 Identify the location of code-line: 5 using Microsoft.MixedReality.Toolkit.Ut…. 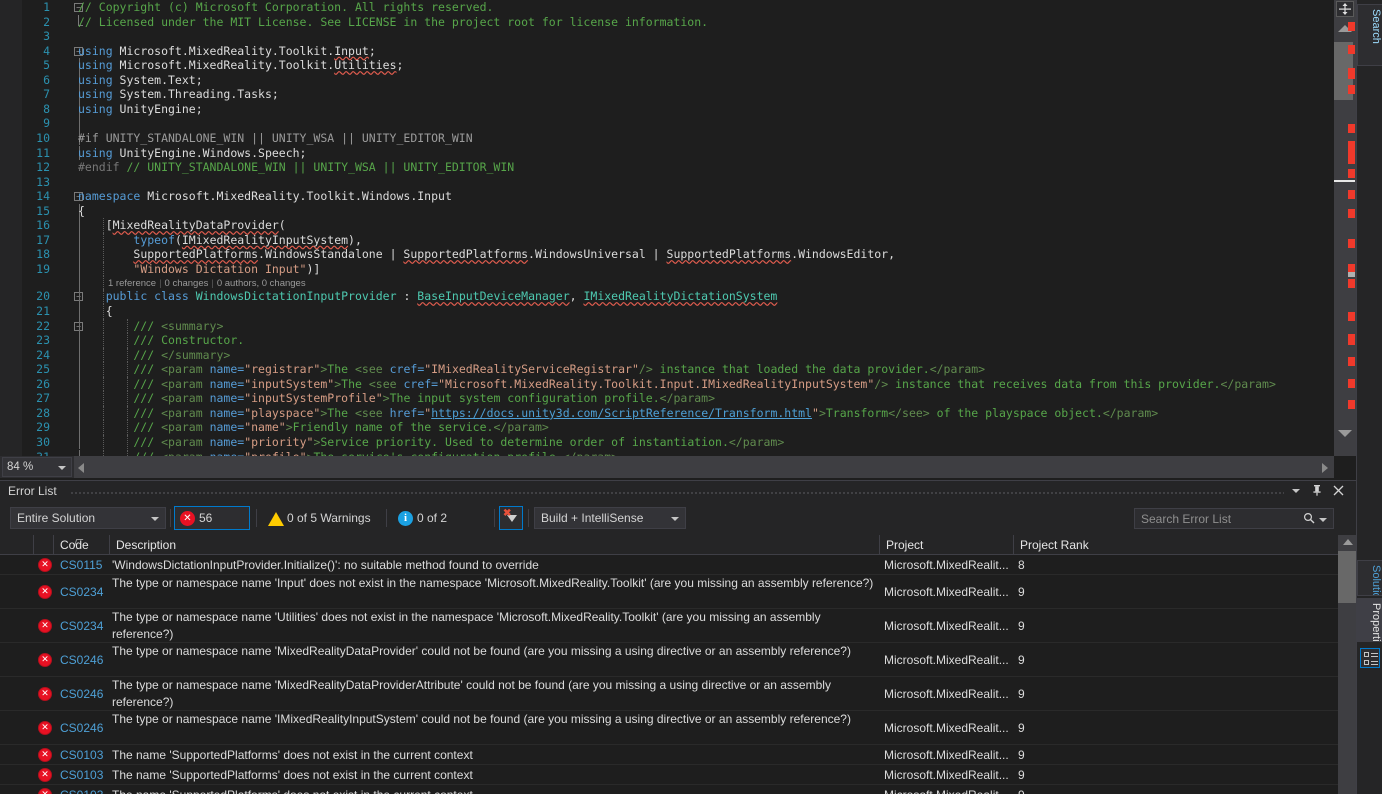
(667, 65).